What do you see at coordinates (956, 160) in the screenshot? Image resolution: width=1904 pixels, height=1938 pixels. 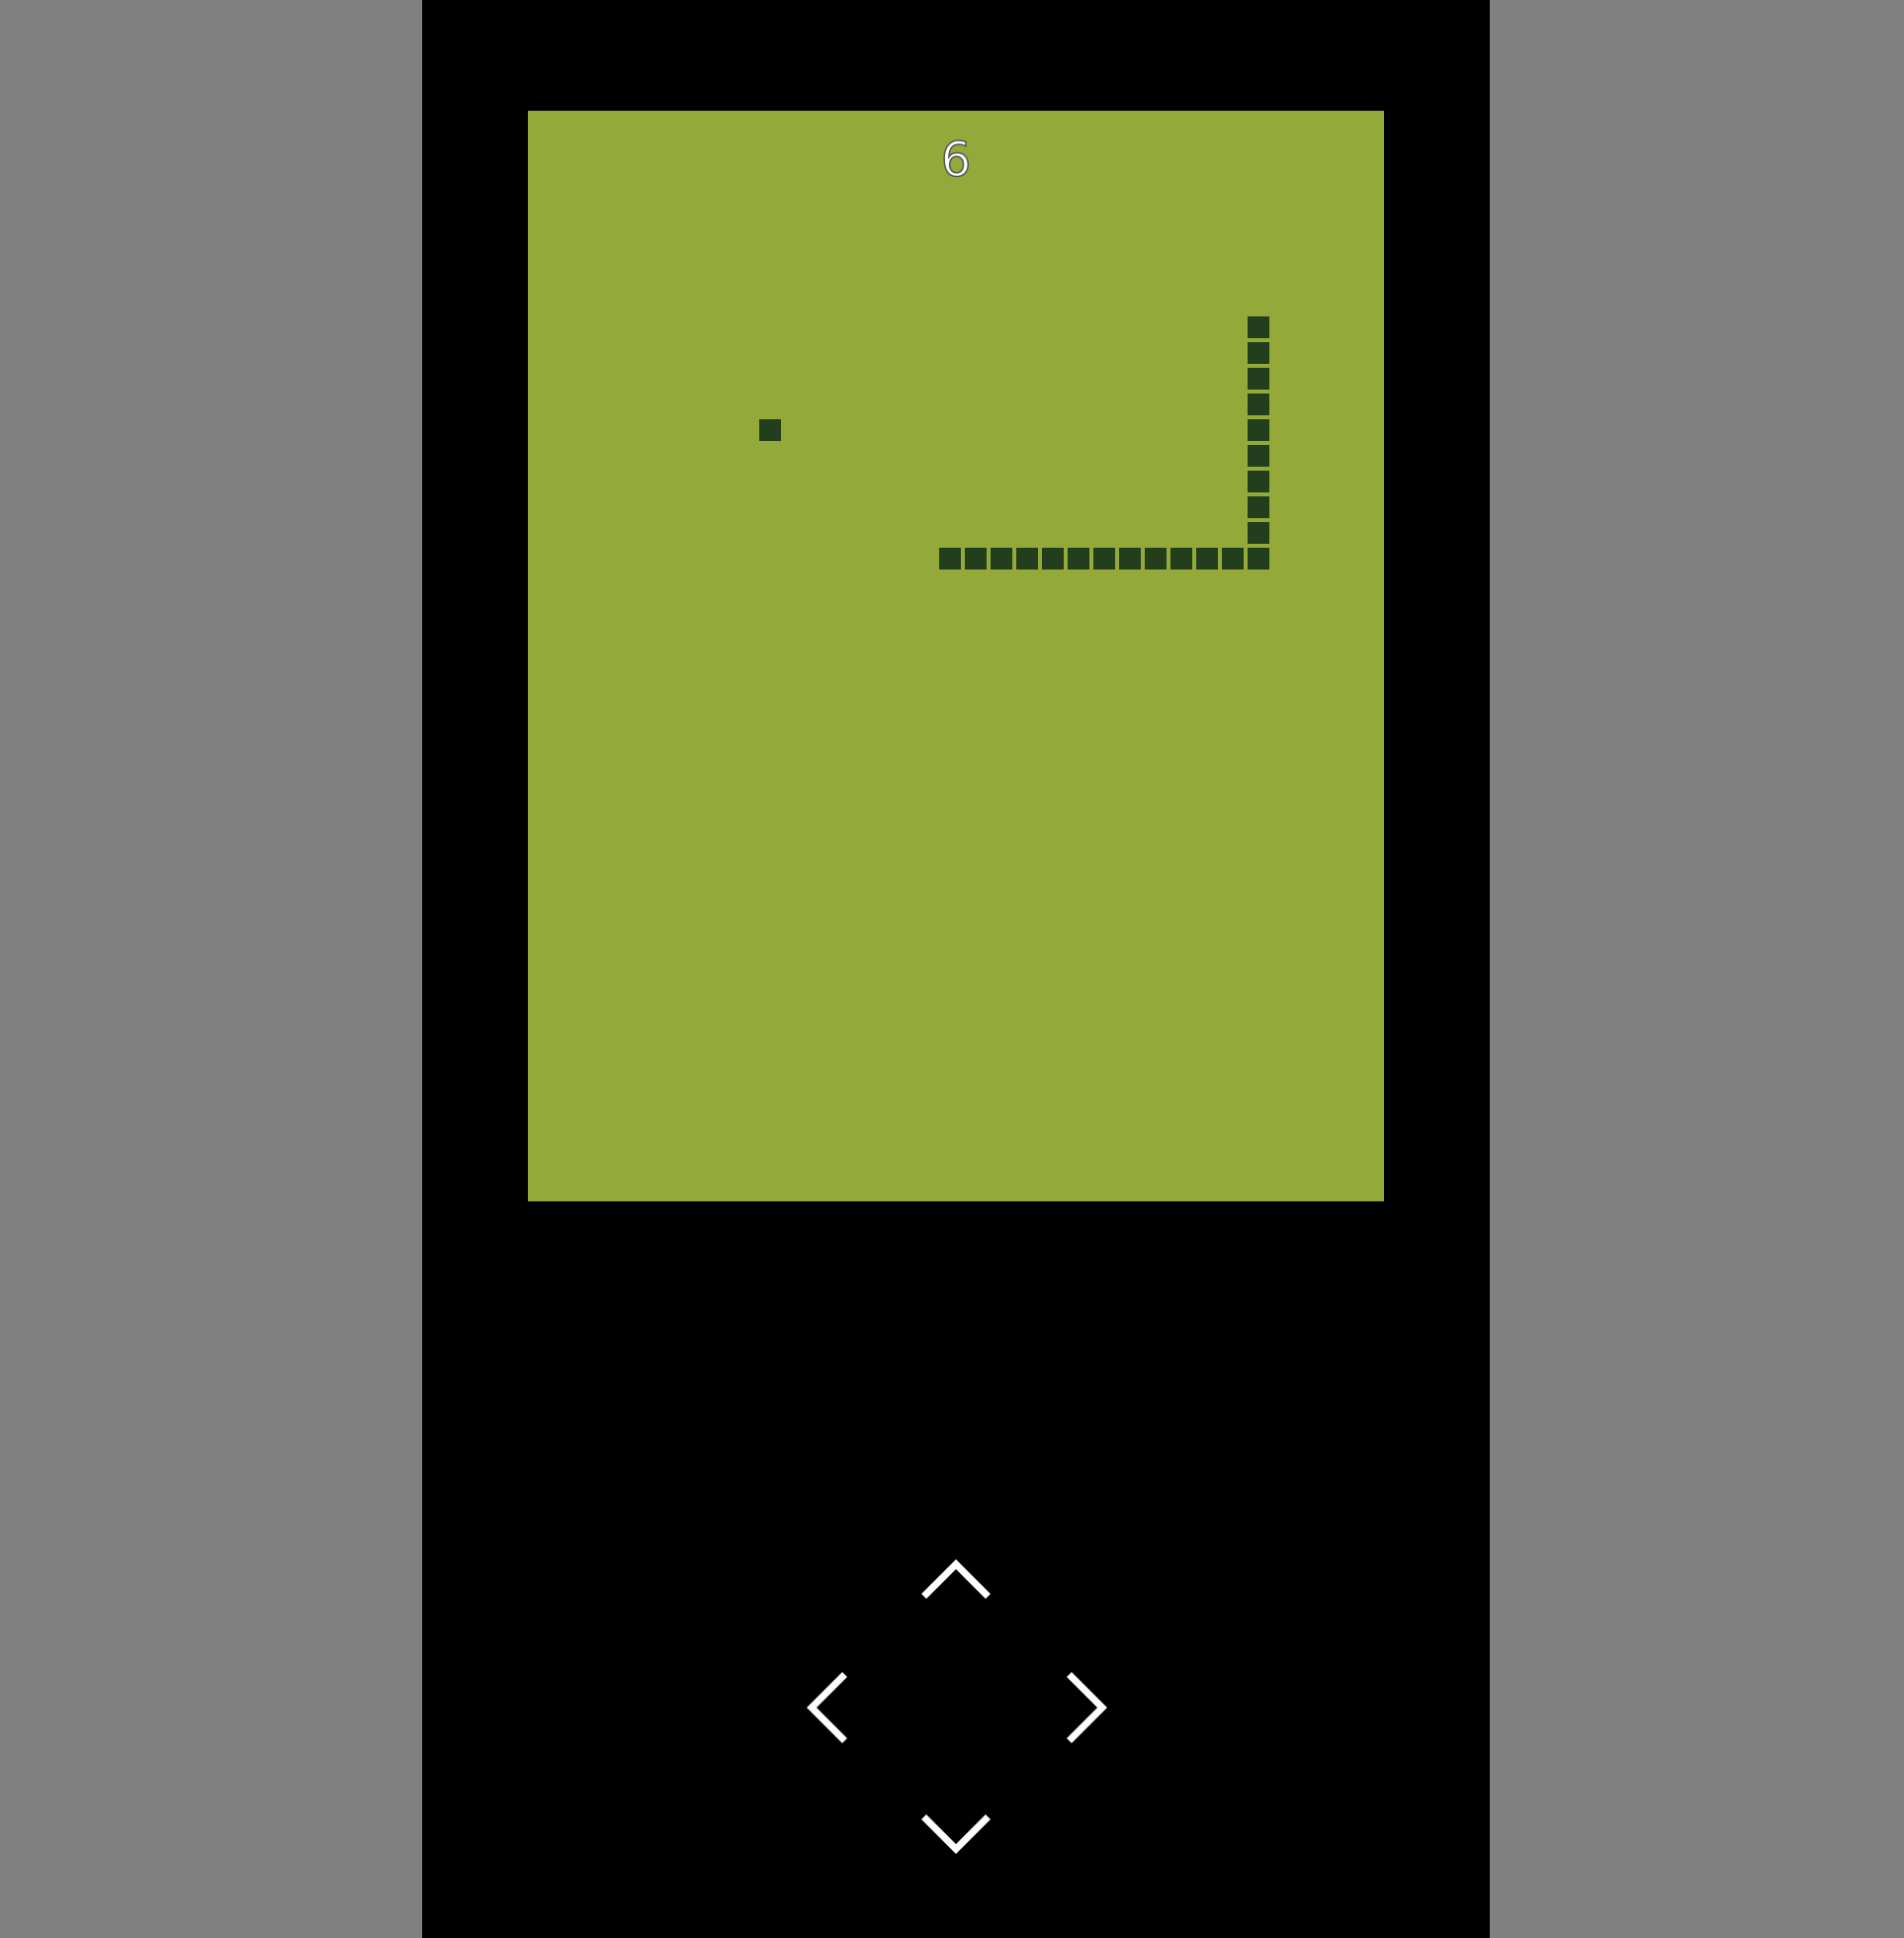 I see `score-counter: 6` at bounding box center [956, 160].